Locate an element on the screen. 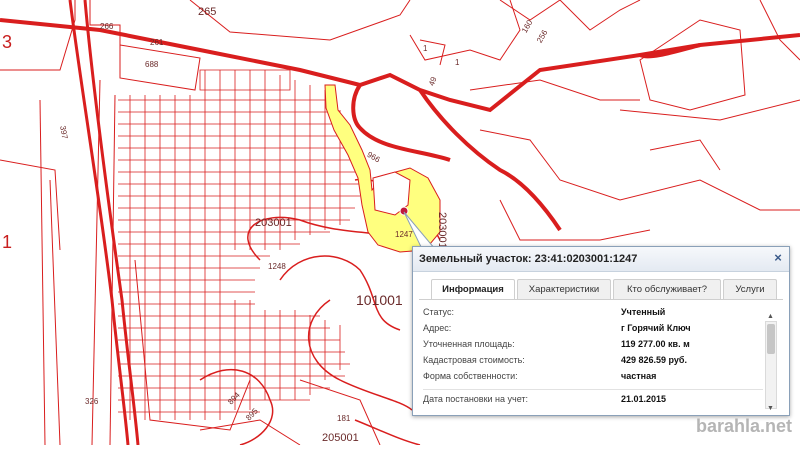 Image resolution: width=800 pixels, height=450 pixels. info-value: г Горячий Ключ is located at coordinates (656, 328).